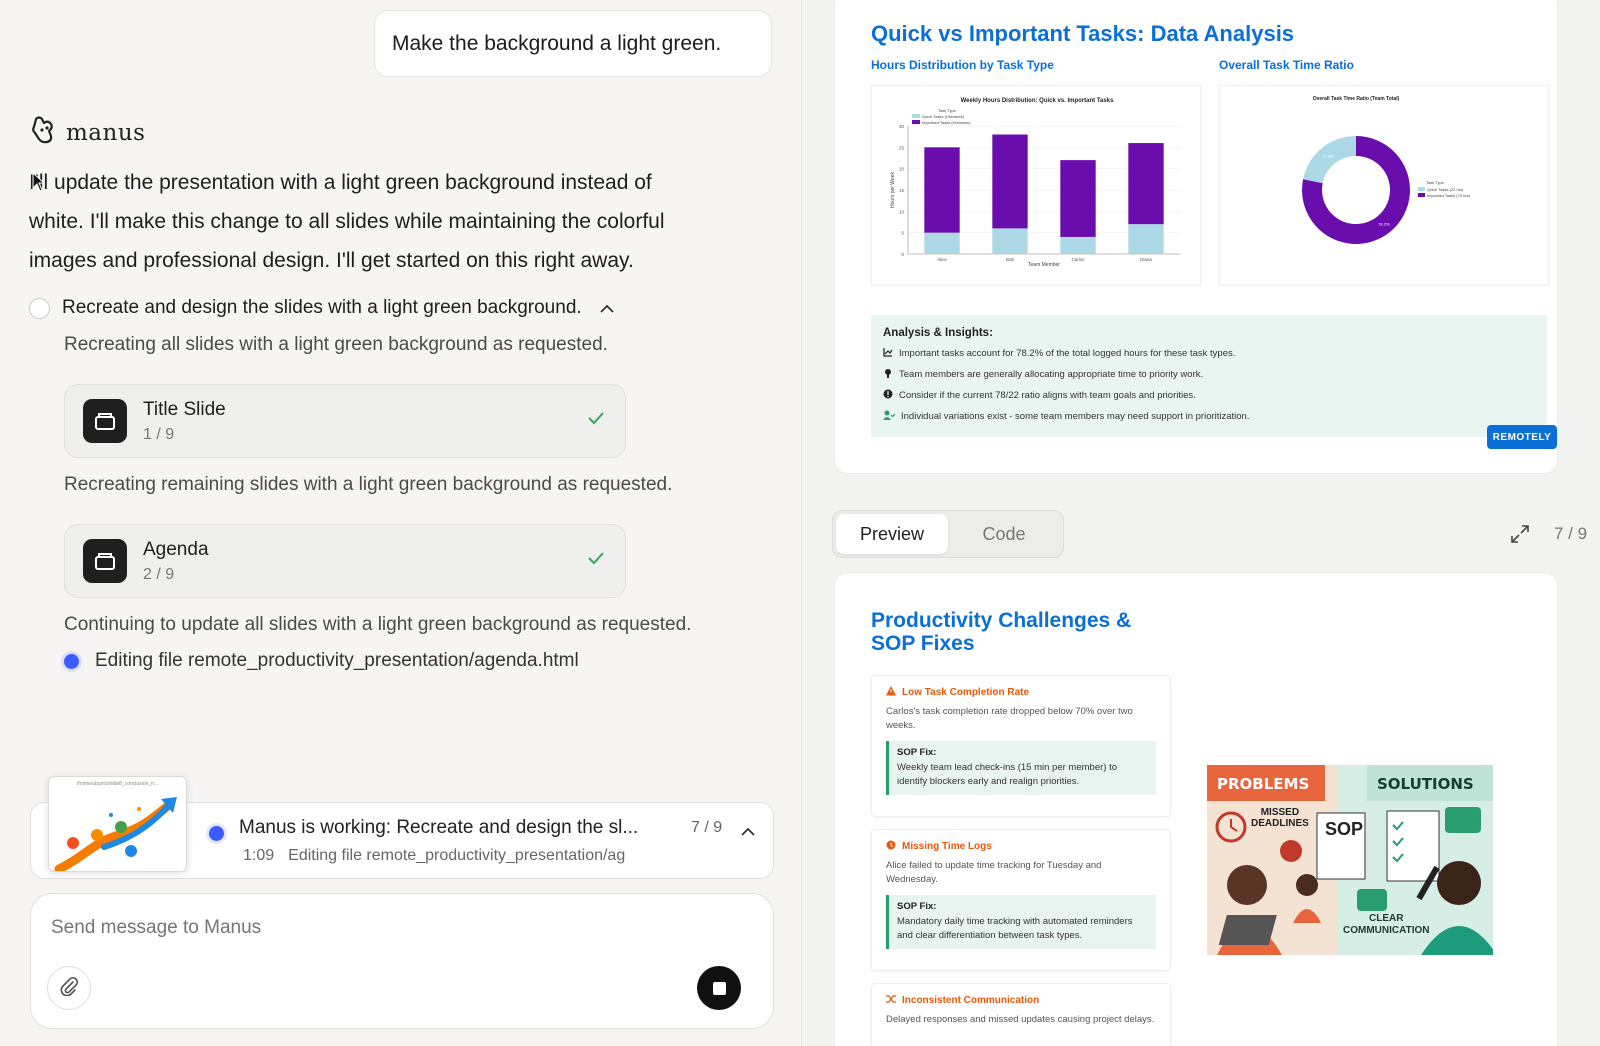 This screenshot has height=1046, width=1600. I want to click on slide-title: Quick vs Important Tasks: Data Analysis, so click(1083, 33).